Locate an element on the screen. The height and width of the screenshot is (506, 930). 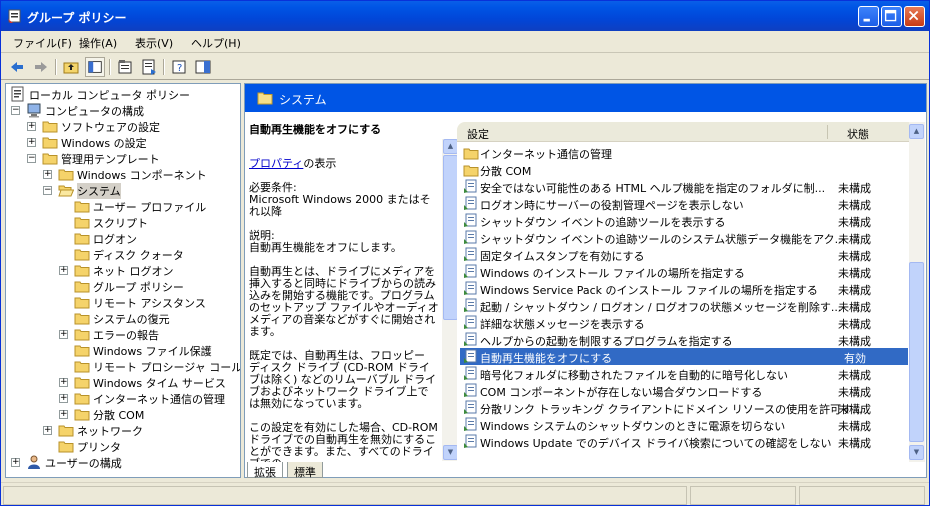
list-scrollbar: ▲ ▼ is located at coordinates (917, 292).